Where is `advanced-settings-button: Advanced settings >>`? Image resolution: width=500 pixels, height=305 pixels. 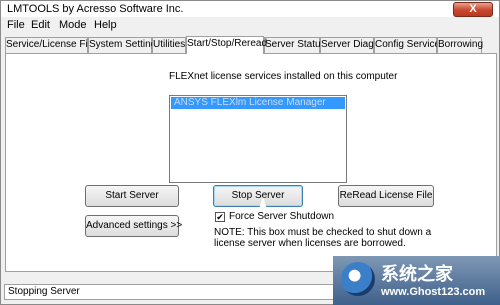 advanced-settings-button: Advanced settings >> is located at coordinates (133, 226).